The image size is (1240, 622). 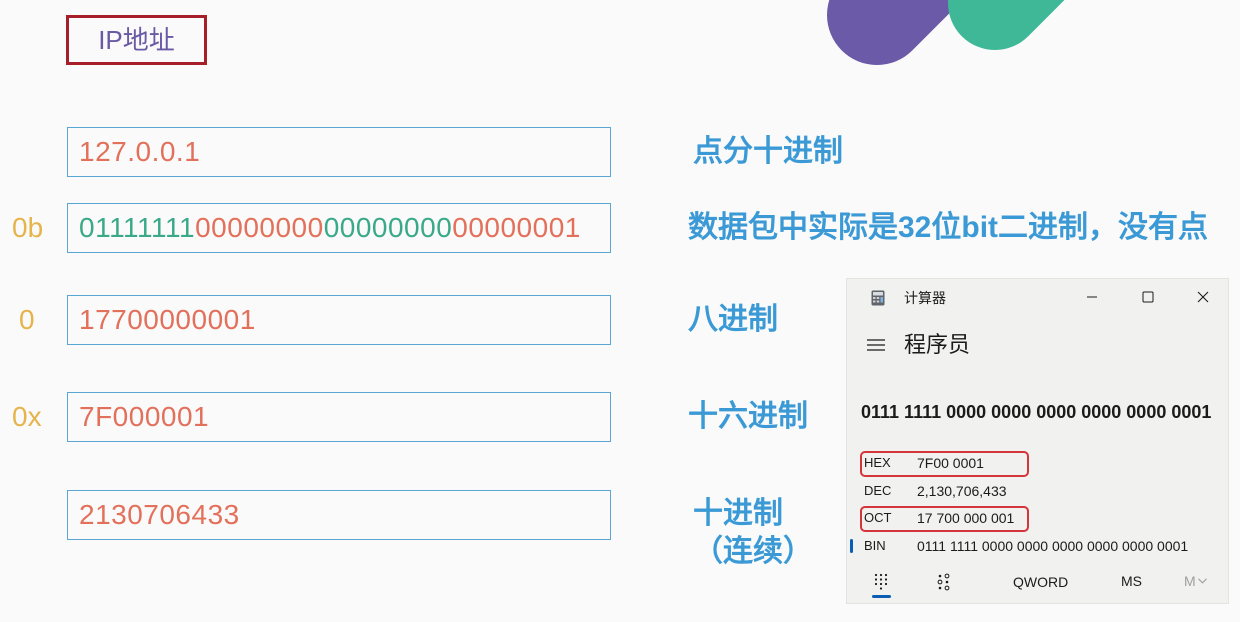 I want to click on binary-octet-4: 00000001, so click(x=516, y=227).